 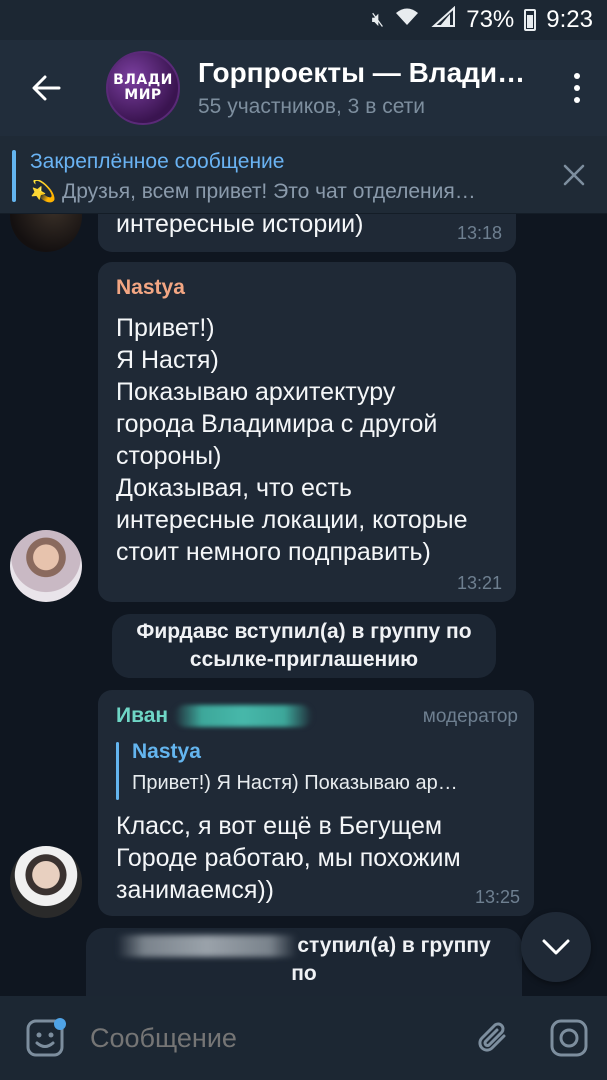 What do you see at coordinates (167, 360) in the screenshot?
I see `message-line: Я Настя)` at bounding box center [167, 360].